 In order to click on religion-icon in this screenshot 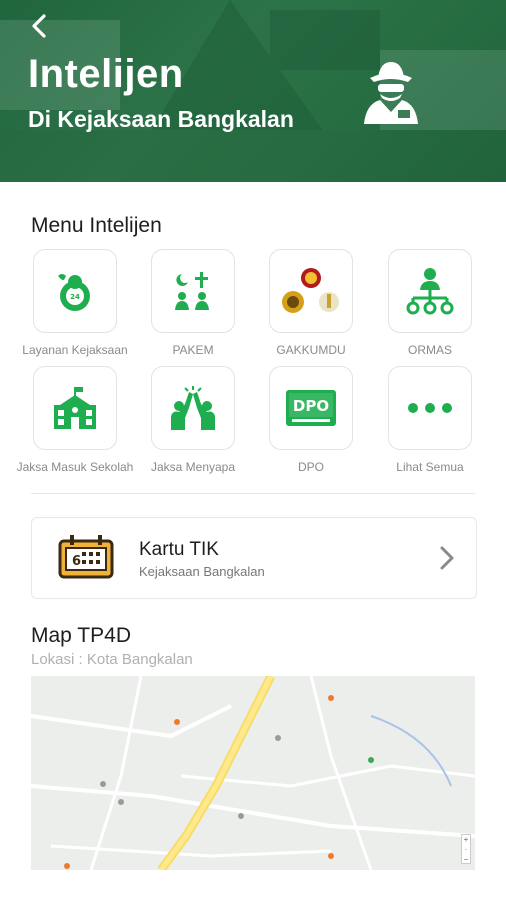, I will do `click(192, 291)`.